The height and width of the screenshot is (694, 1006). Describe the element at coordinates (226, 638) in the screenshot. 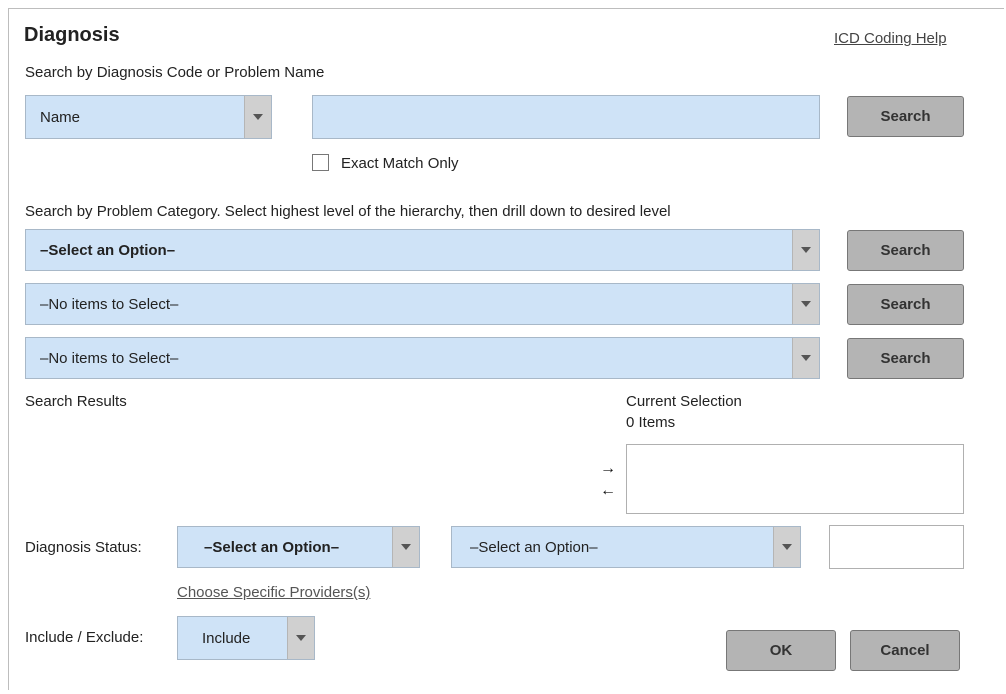

I see `include-exclude-value: Include` at that location.